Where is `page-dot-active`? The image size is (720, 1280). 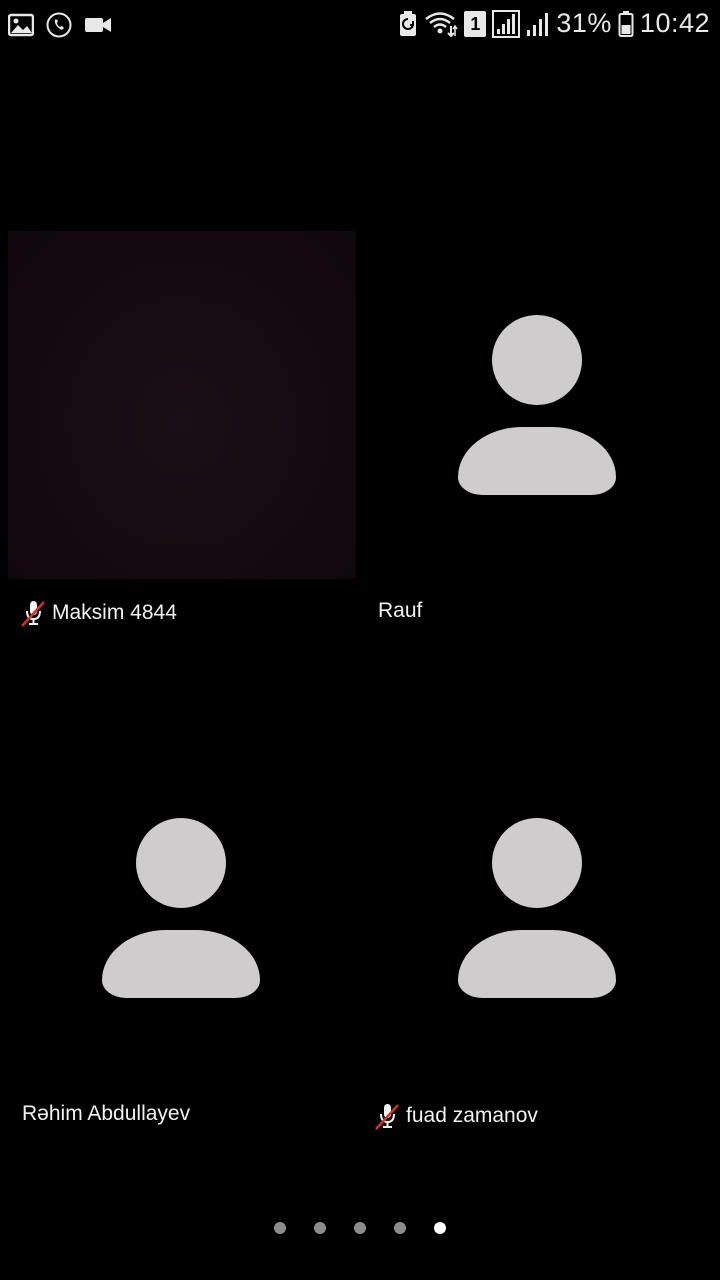
page-dot-active is located at coordinates (440, 1228).